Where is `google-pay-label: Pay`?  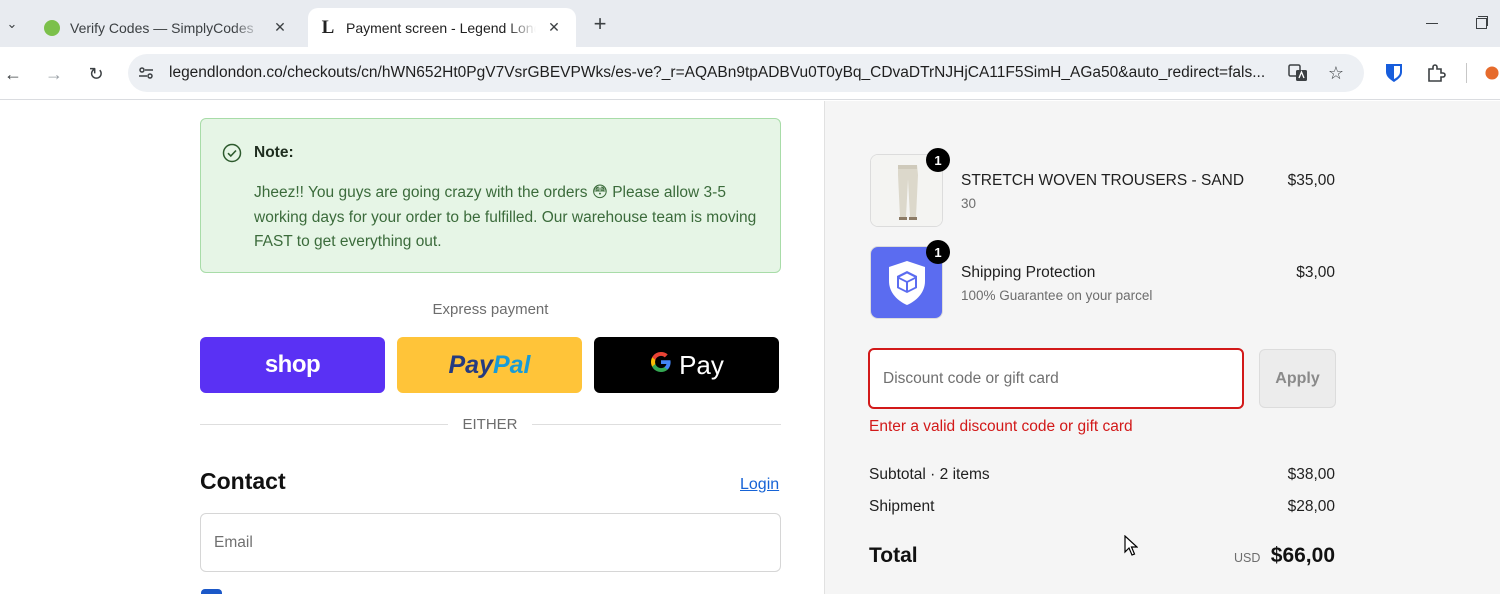
google-pay-label: Pay is located at coordinates (701, 364).